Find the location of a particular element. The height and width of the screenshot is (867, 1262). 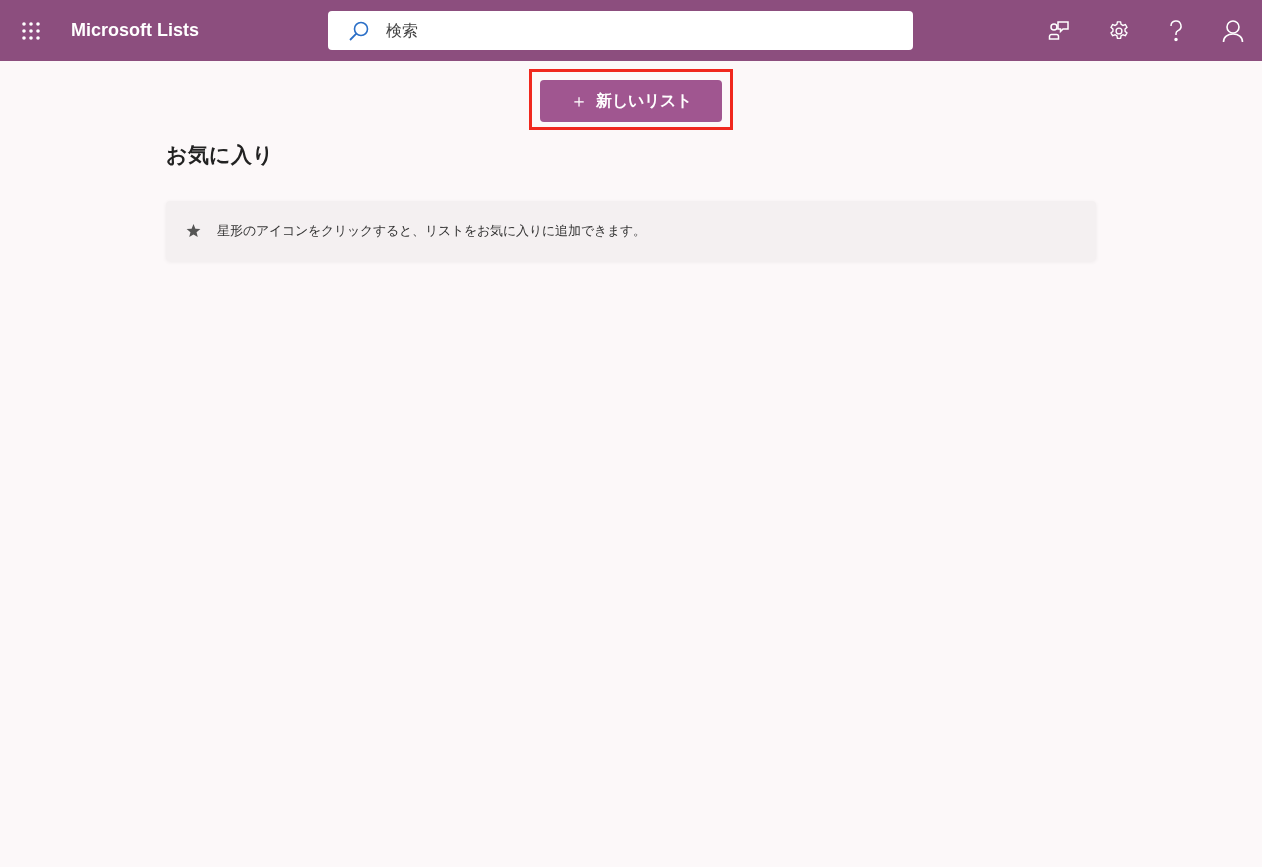

hint-text: 星形のアイコンをクリックすると、リストをお気に入りに追加できます。 is located at coordinates (431, 231).